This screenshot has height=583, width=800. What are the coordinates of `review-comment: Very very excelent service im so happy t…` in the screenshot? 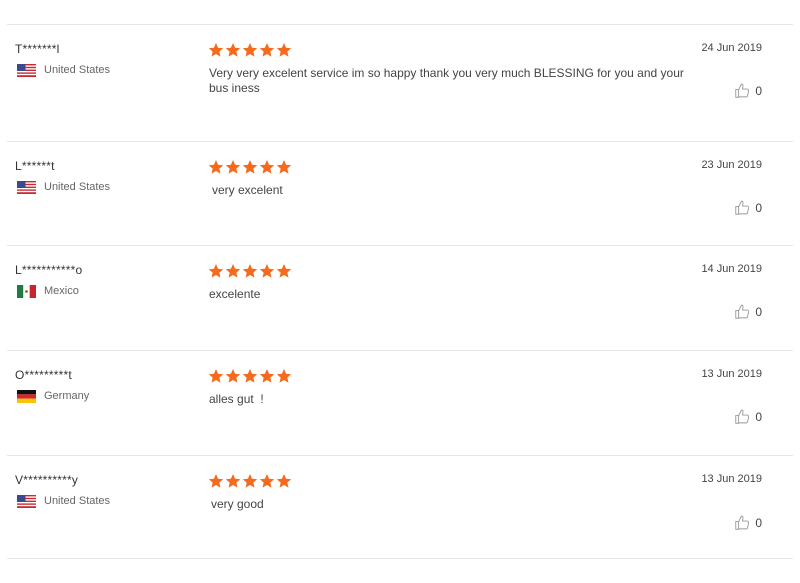 It's located at (446, 80).